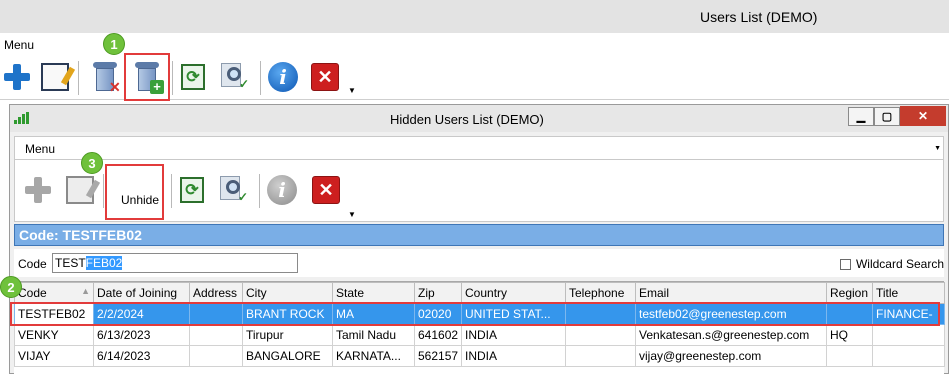  Describe the element at coordinates (141, 293) in the screenshot. I see `column-header-date-of-joining: Date of Joining` at that location.